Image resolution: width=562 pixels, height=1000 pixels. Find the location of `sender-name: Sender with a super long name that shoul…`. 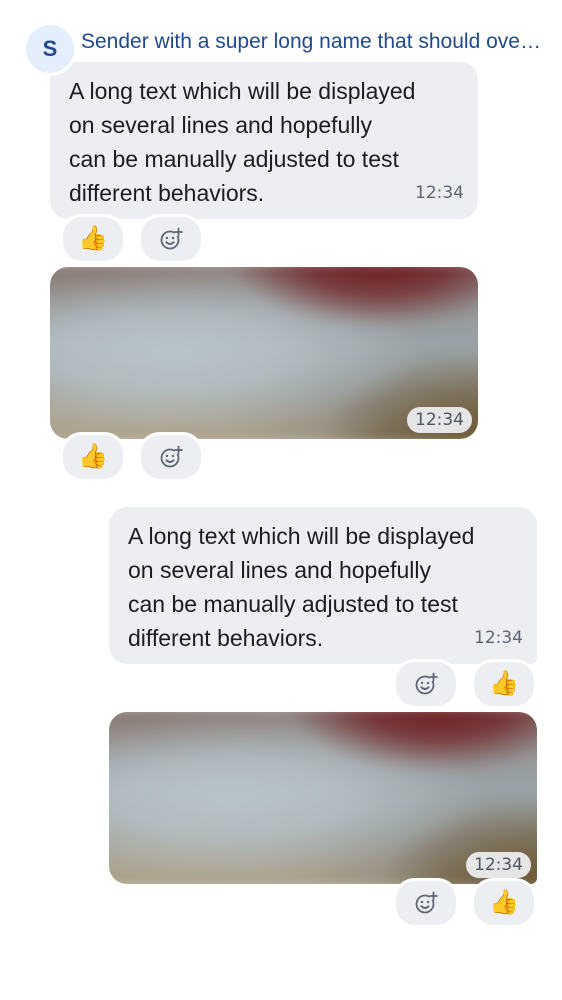

sender-name: Sender with a super long name that shoul… is located at coordinates (311, 42).